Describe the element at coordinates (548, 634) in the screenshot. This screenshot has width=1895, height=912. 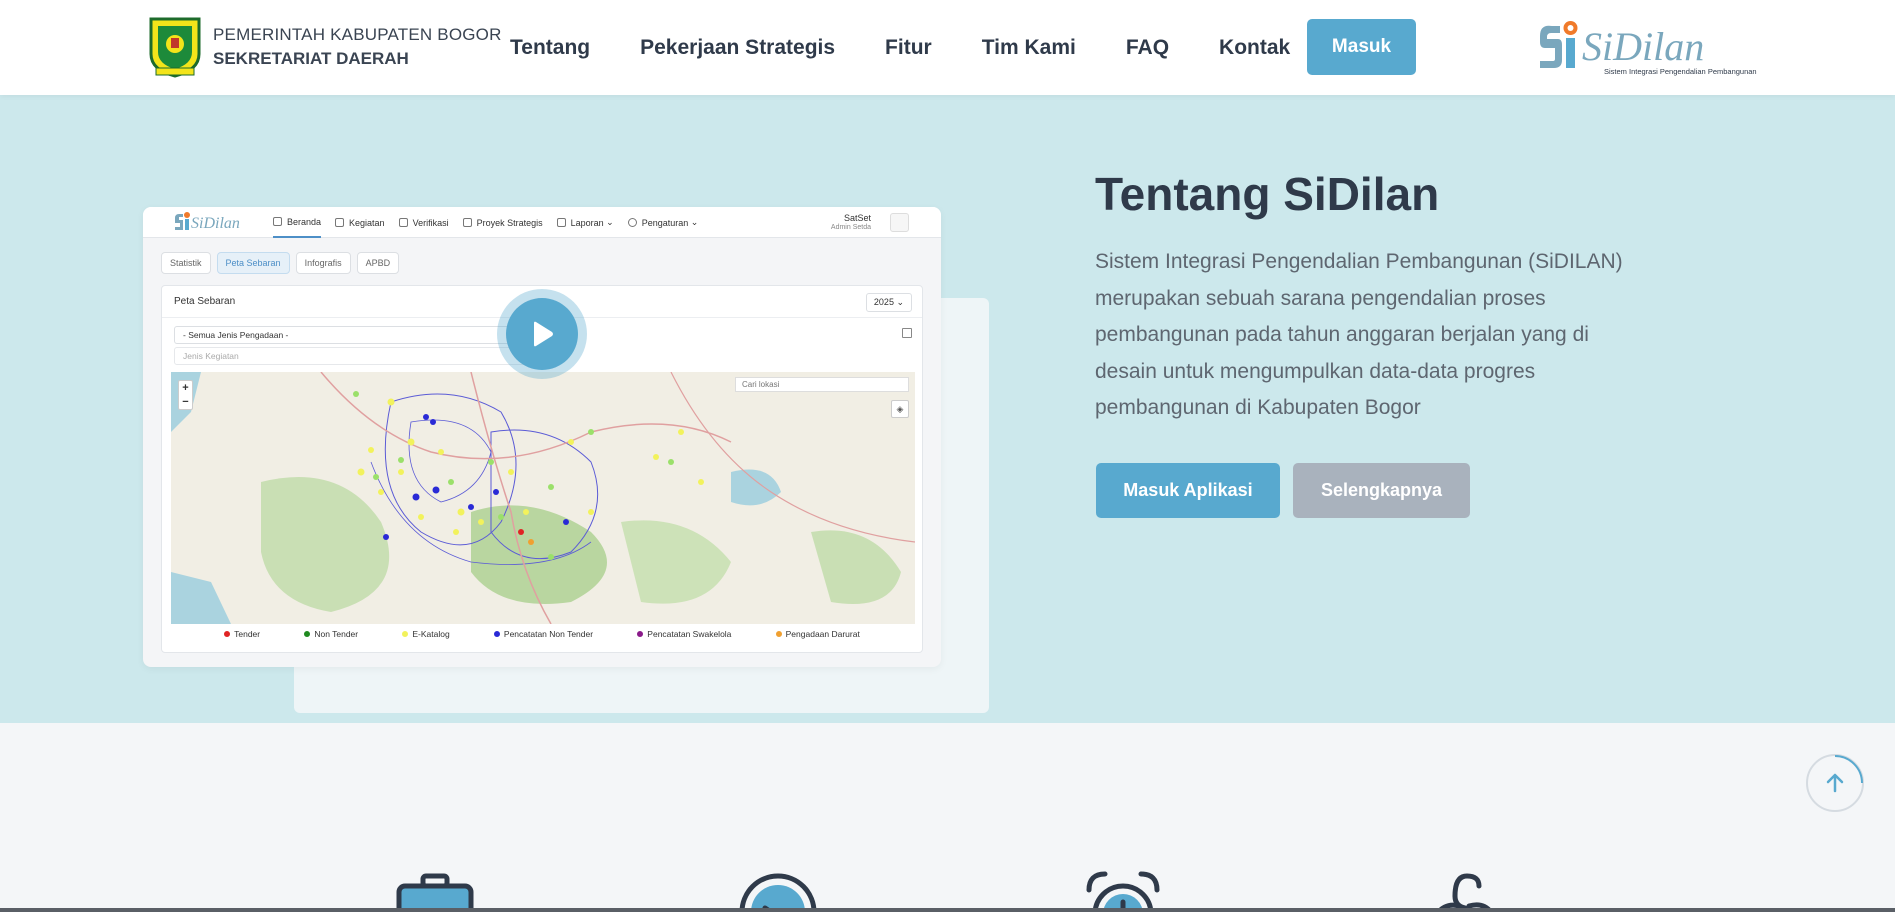
I see `legend-label: Pencatatan Non Tender` at that location.